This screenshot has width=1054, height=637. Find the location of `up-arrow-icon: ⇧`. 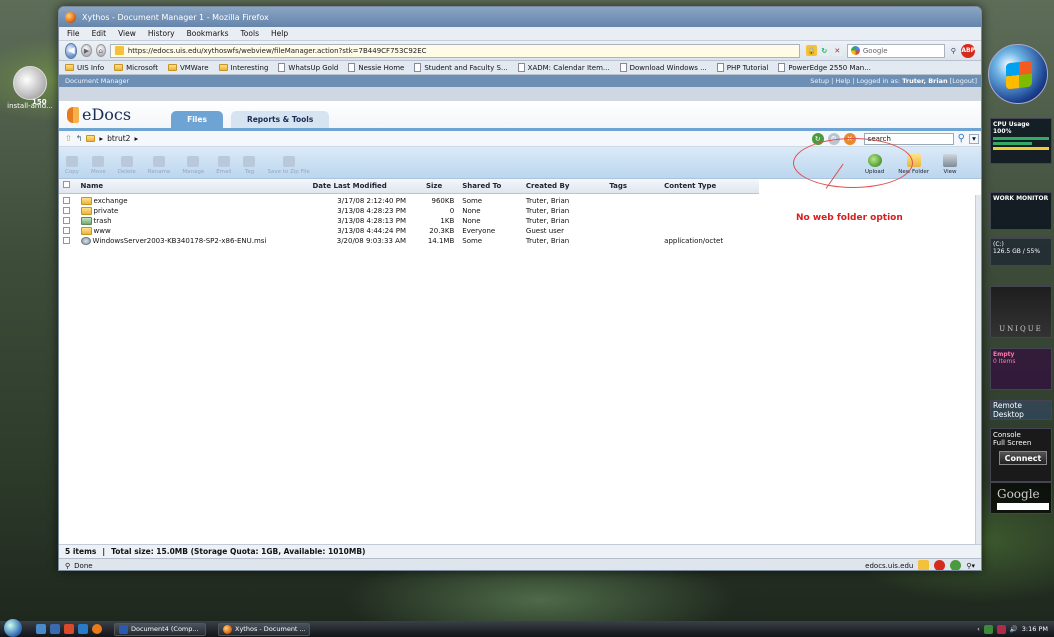

up-arrow-icon: ⇧ is located at coordinates (68, 138).